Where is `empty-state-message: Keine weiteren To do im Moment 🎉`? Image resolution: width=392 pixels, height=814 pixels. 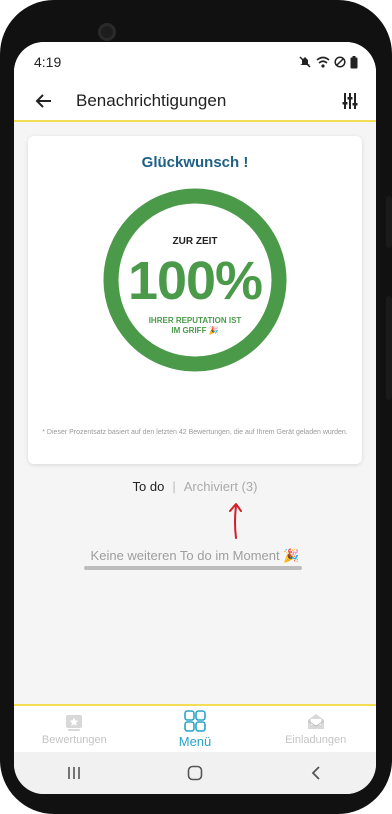
empty-state-message: Keine weiteren To do im Moment 🎉 is located at coordinates (195, 555).